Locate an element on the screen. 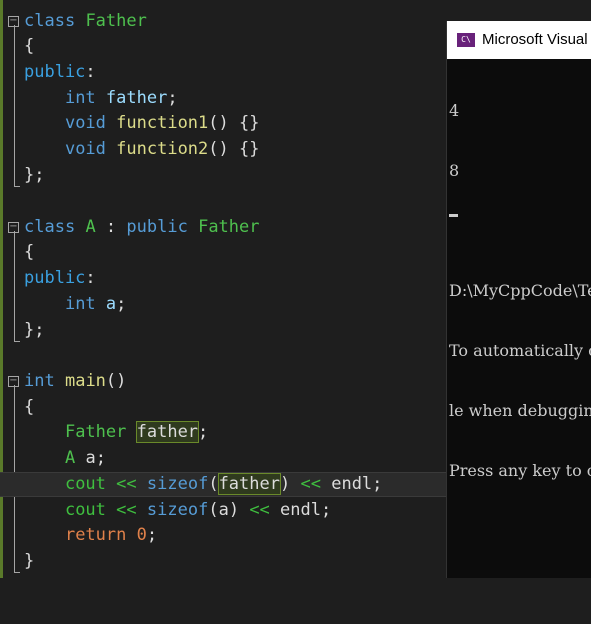 This screenshot has width=591, height=624. console-title: Microsoft Visual Studio Debug Console is located at coordinates (536, 39).